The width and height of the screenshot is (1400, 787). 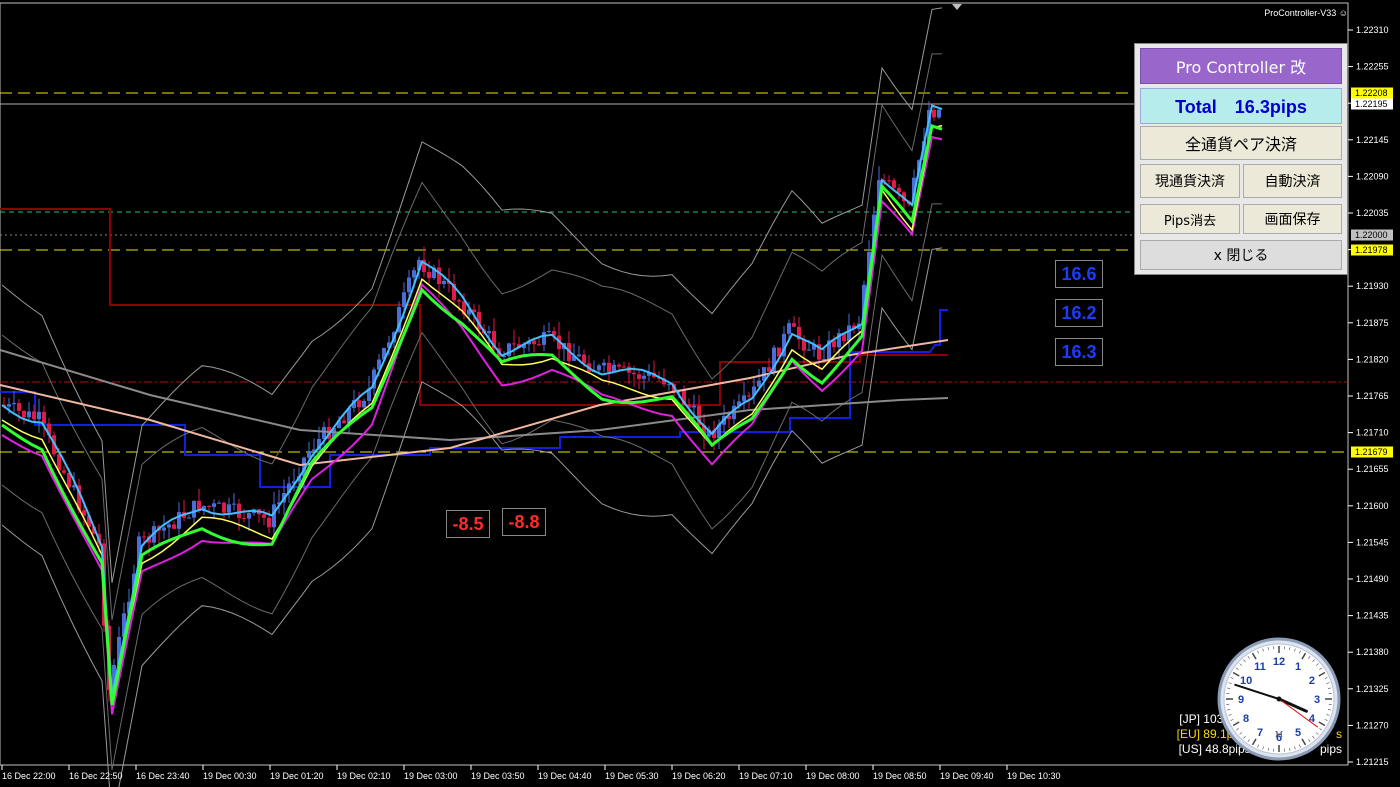 What do you see at coordinates (29, 776) in the screenshot?
I see `time-tick-label: 16 Dec 22:00` at bounding box center [29, 776].